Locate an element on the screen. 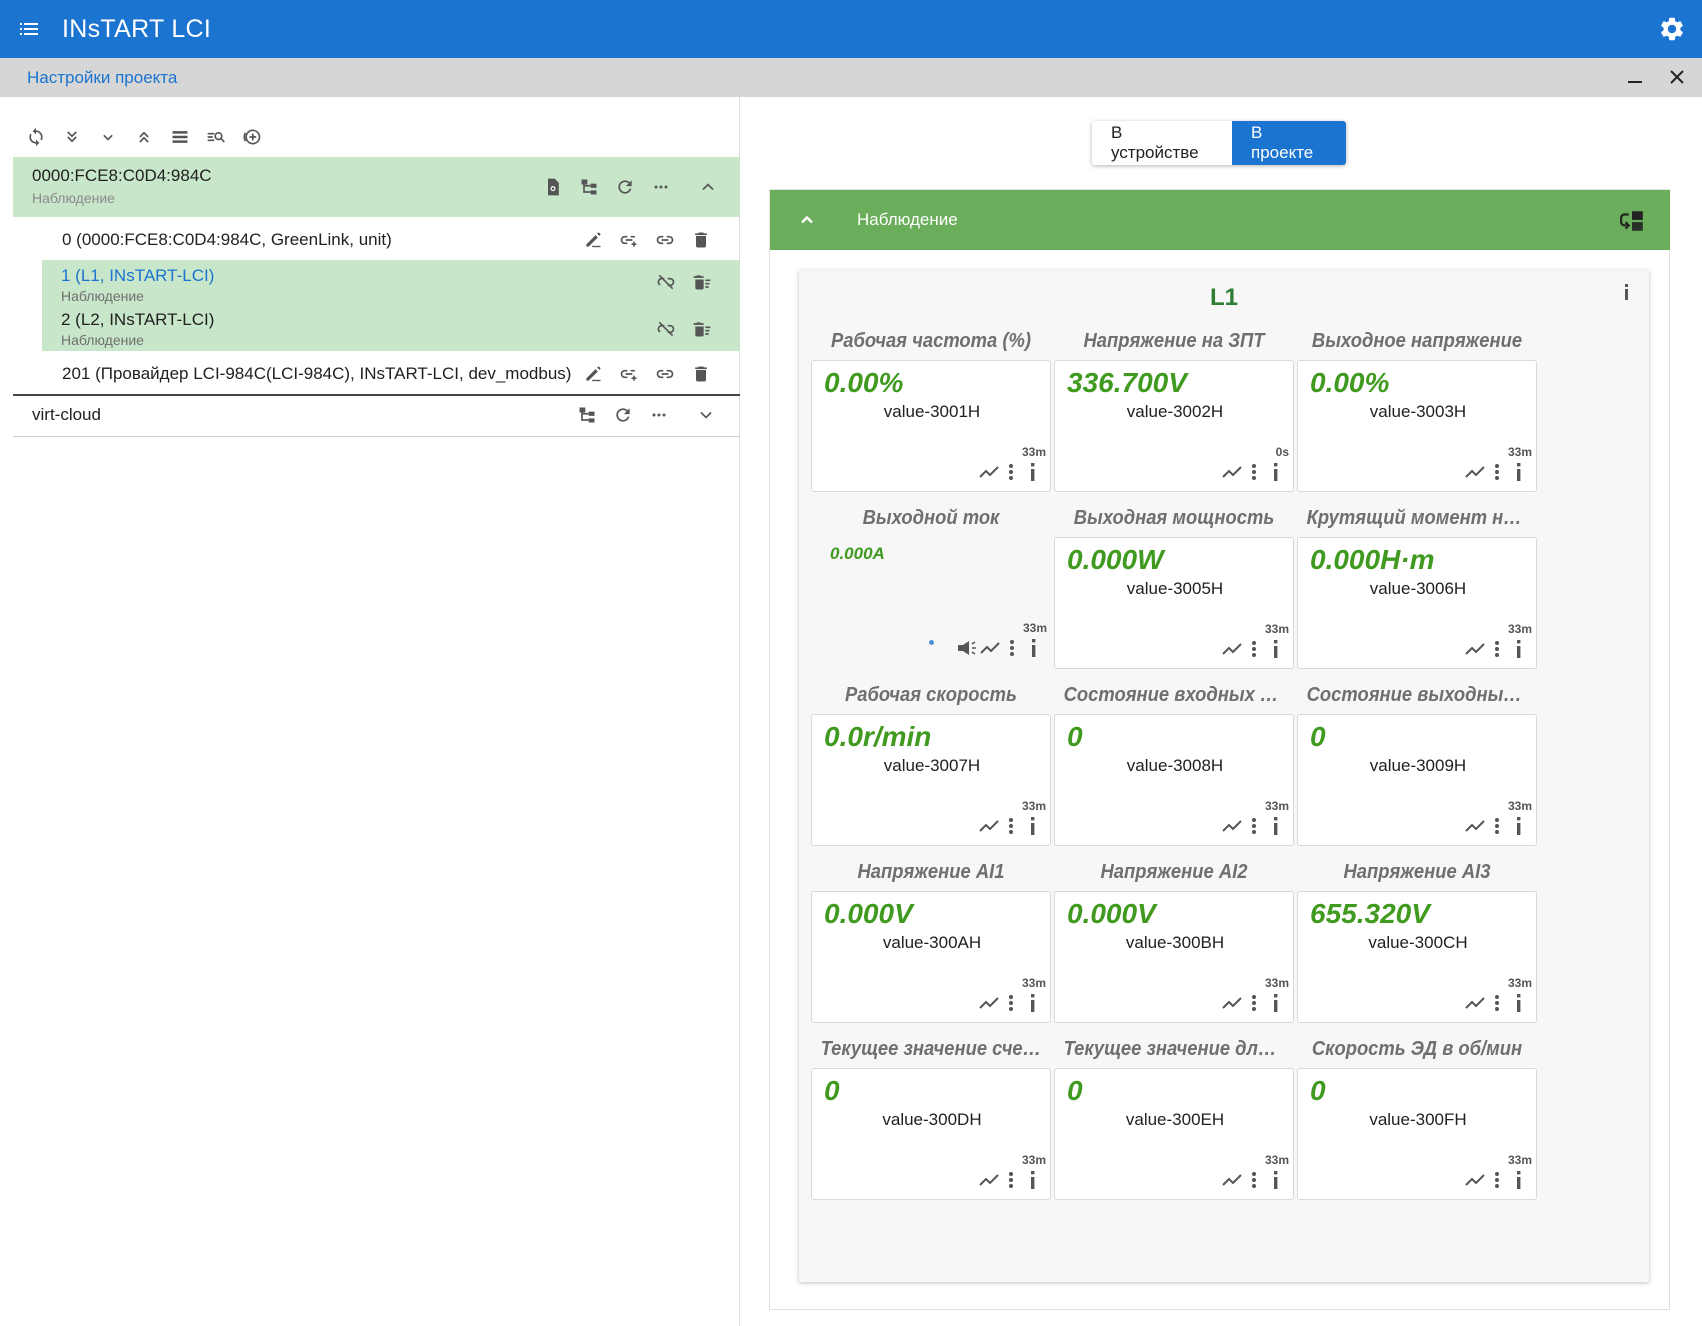  speaker-icon is located at coordinates (968, 648).